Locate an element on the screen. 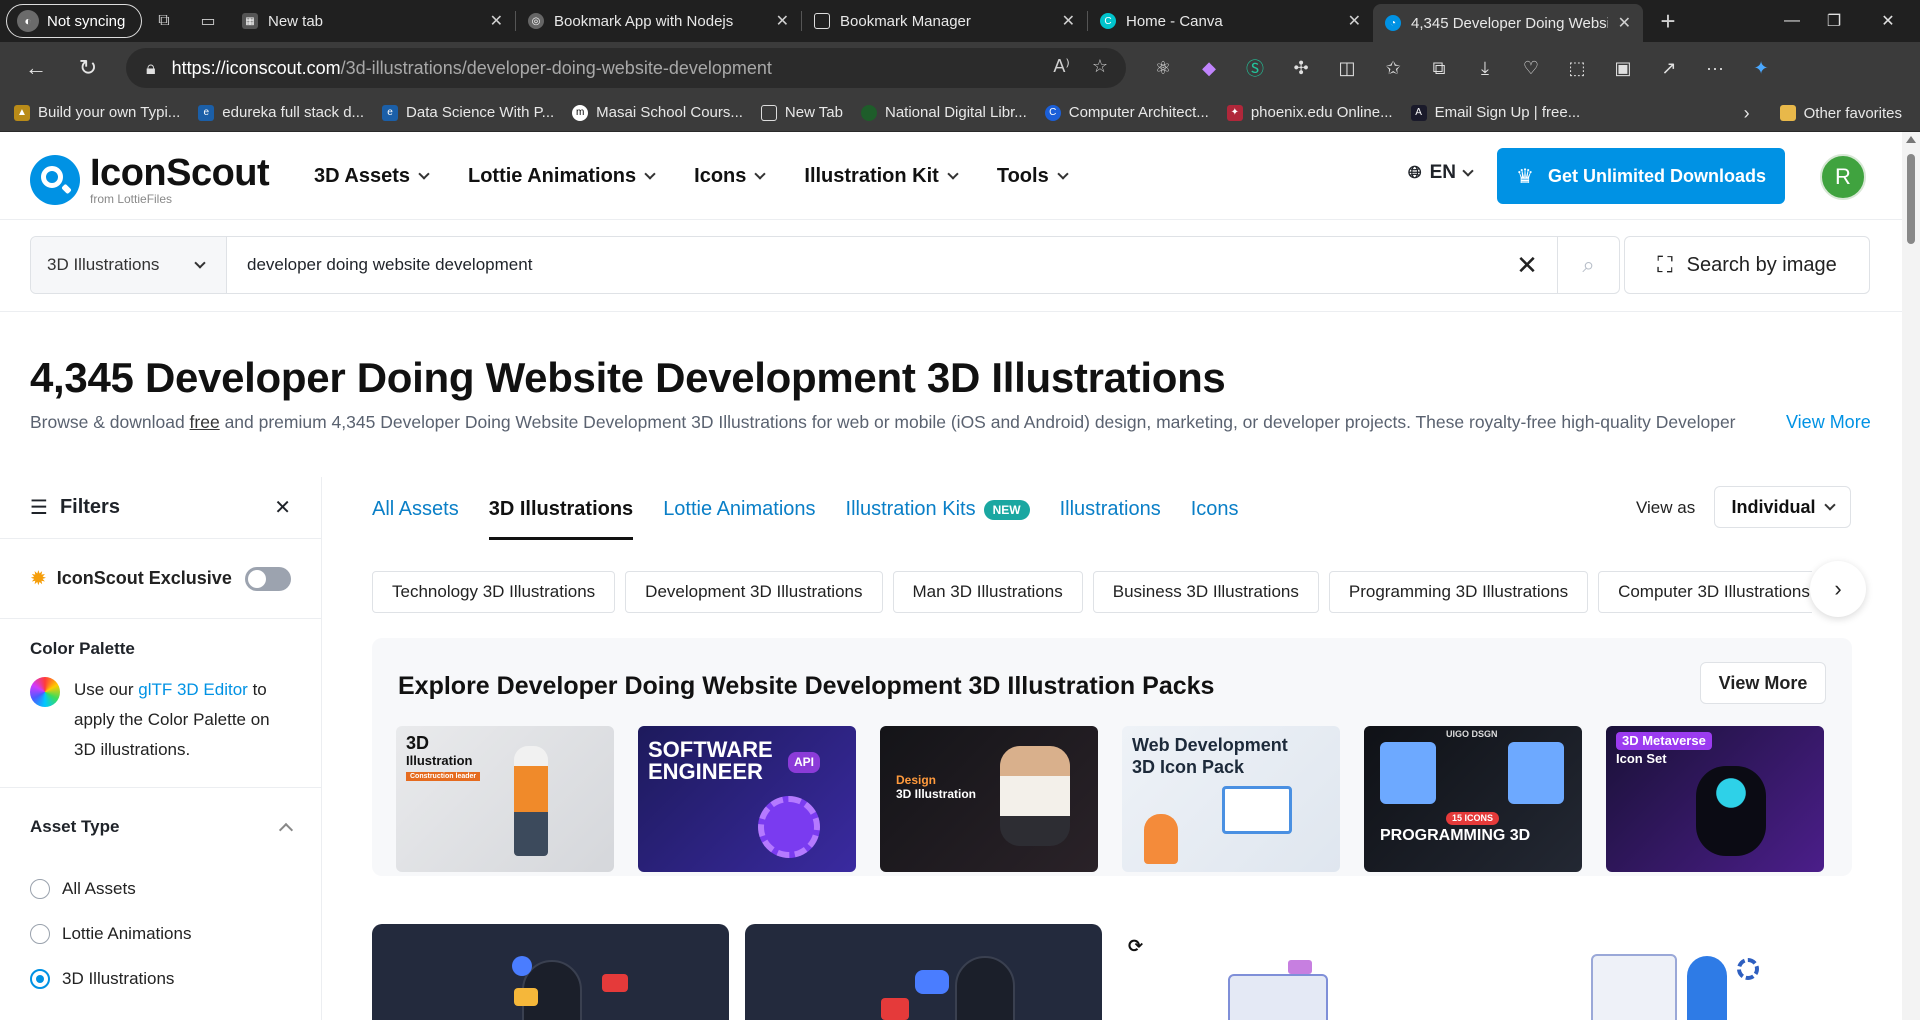 Image resolution: width=1920 pixels, height=1020 pixels. pack-thumbnail: Design 3D Illustration is located at coordinates (989, 799).